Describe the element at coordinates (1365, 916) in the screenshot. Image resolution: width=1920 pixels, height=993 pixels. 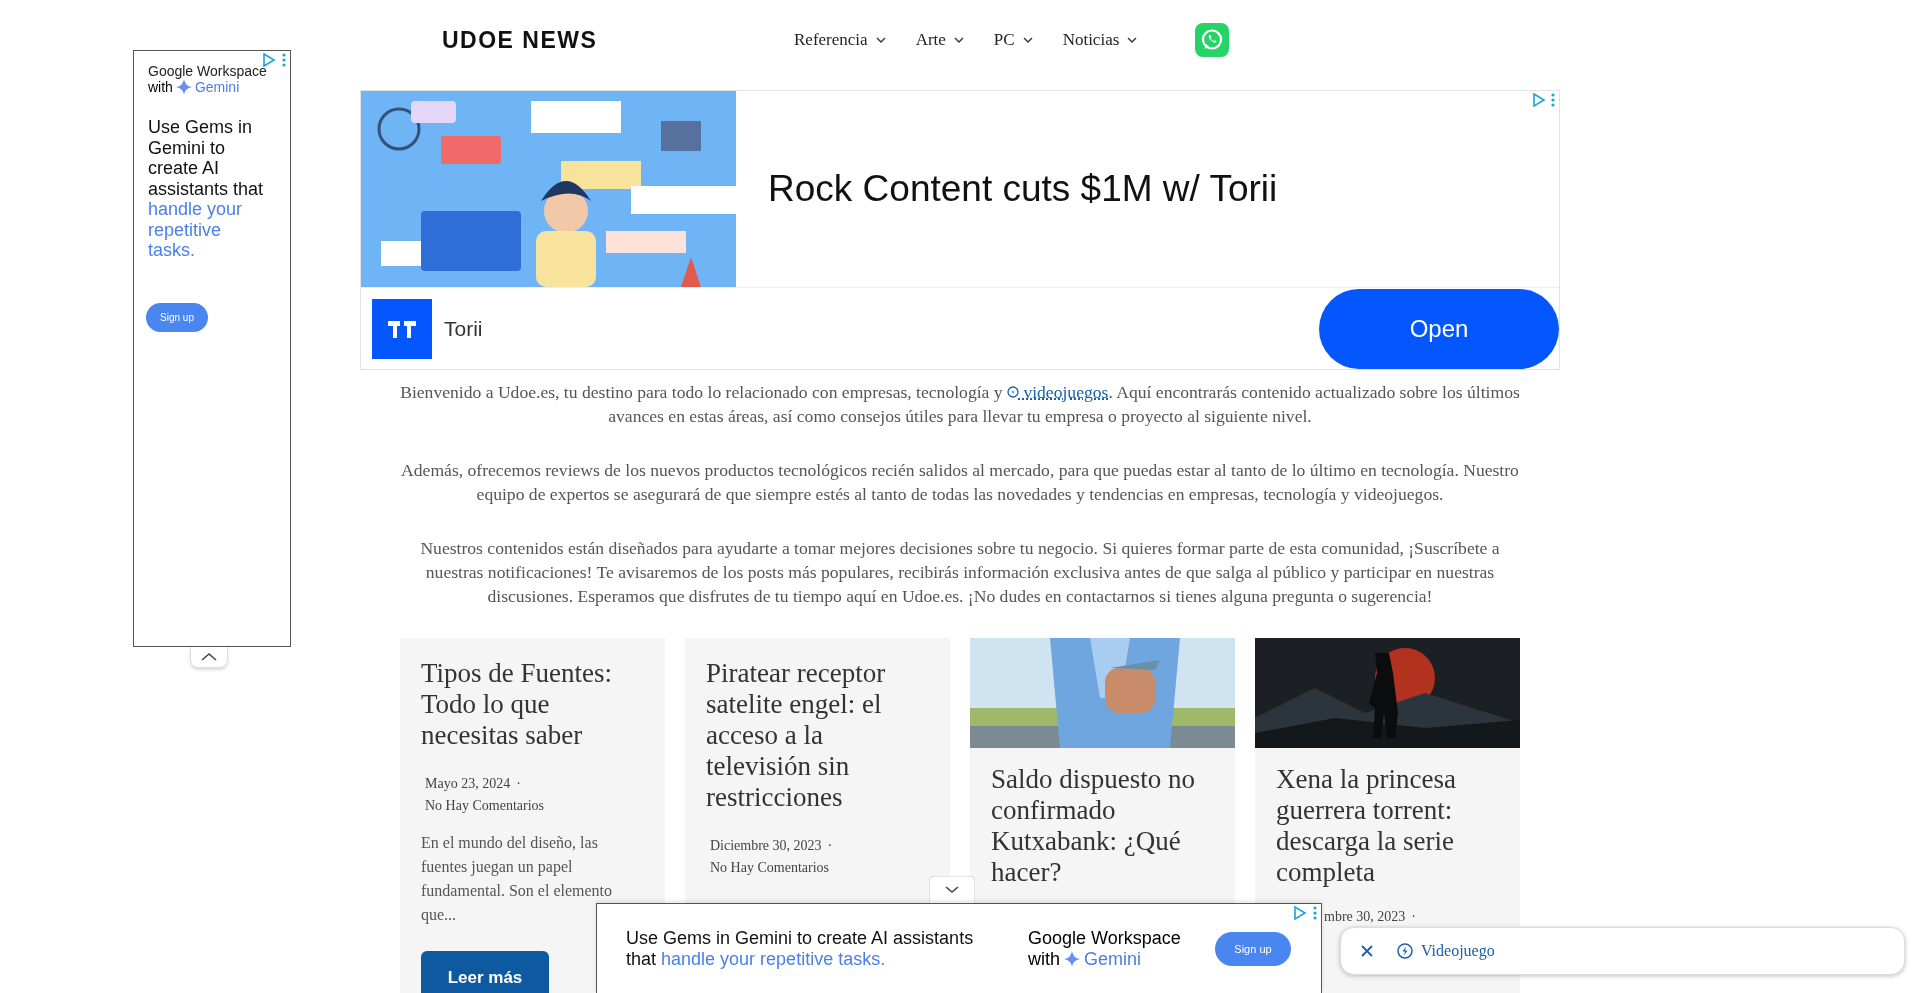
I see `post-date: mbre 30, 2023` at that location.